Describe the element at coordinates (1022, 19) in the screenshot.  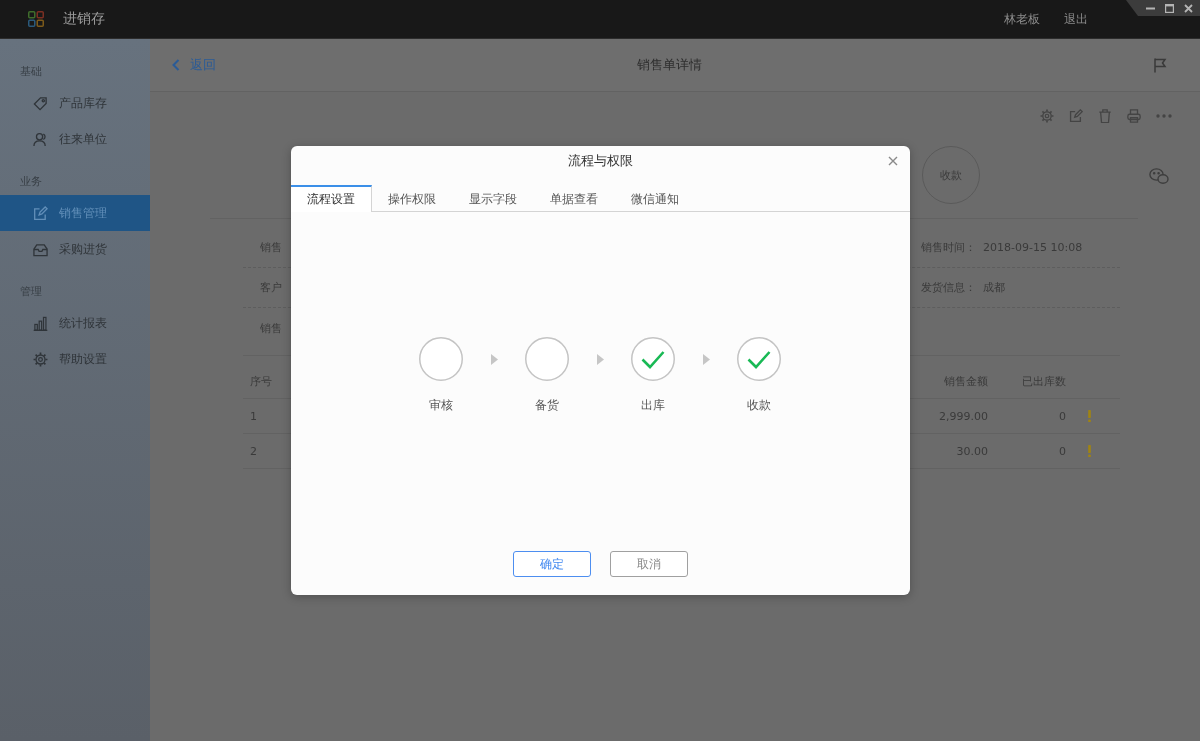
I see `user-name: 林老板` at that location.